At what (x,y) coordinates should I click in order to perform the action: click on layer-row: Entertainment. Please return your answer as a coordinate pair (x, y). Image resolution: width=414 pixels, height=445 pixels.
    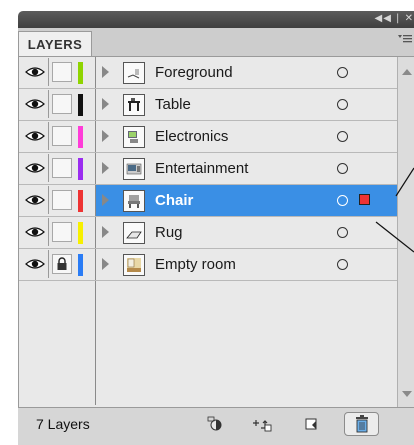
    Looking at the image, I should click on (208, 169).